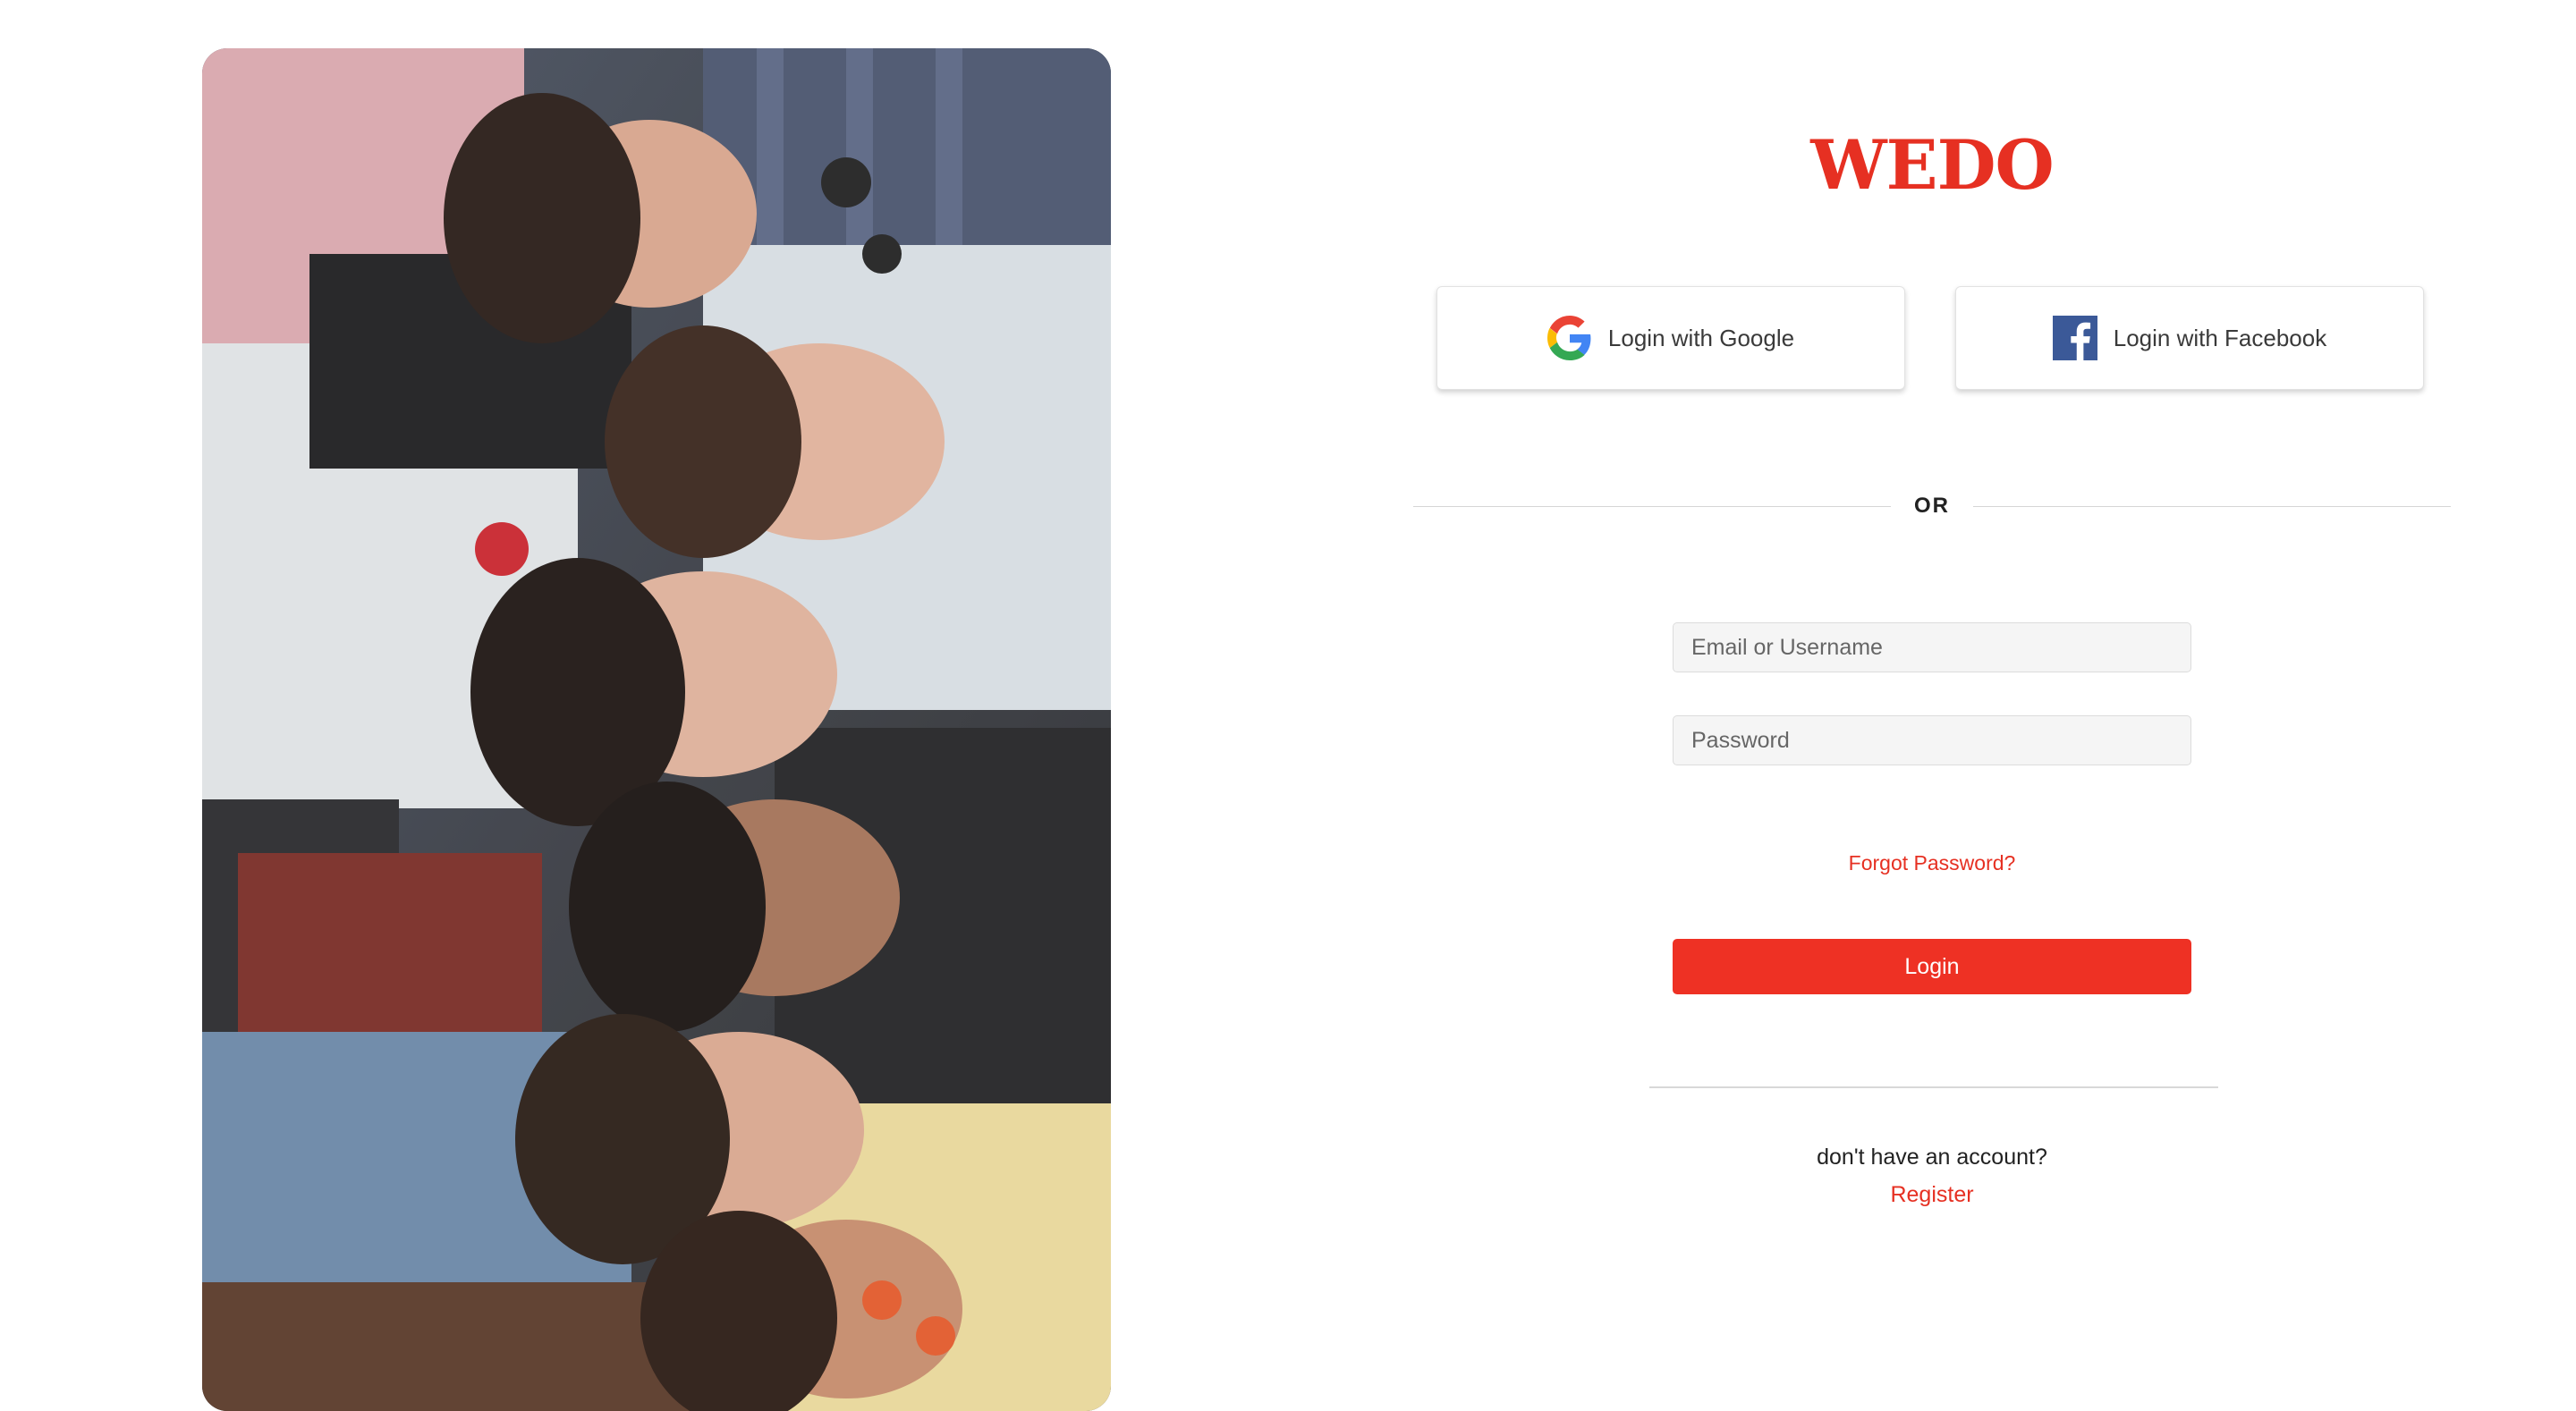  Describe the element at coordinates (1569, 338) in the screenshot. I see `google-icon` at that location.